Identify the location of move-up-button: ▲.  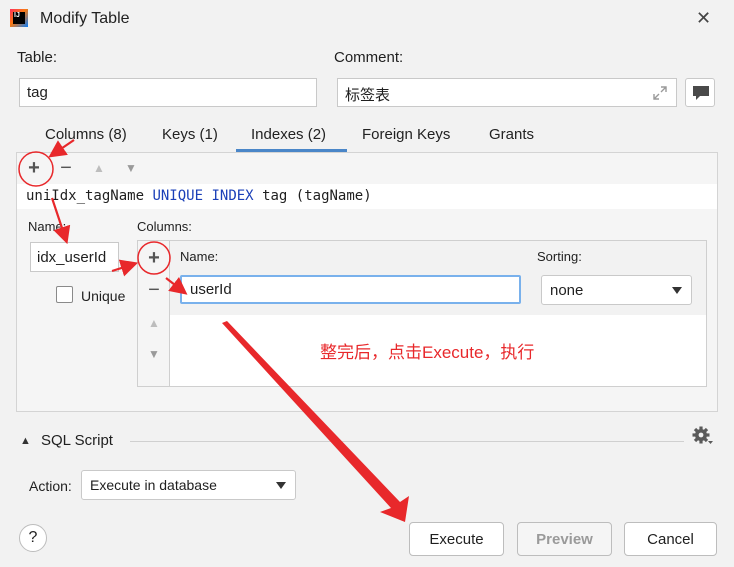
(99, 168).